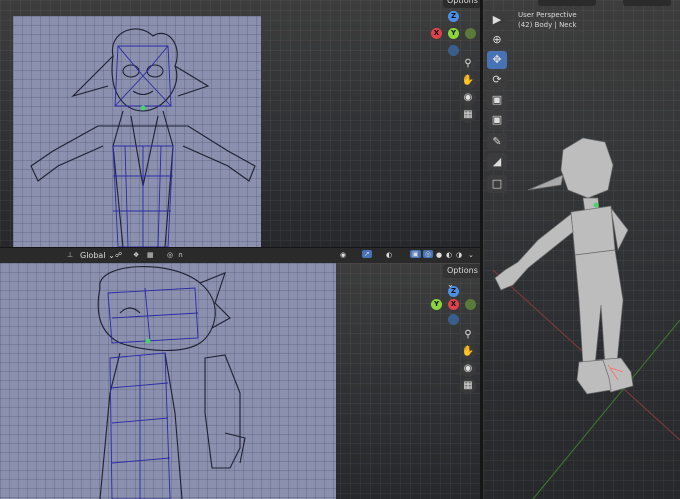 The image size is (680, 499). I want to click on measure-icon: ◢, so click(497, 162).